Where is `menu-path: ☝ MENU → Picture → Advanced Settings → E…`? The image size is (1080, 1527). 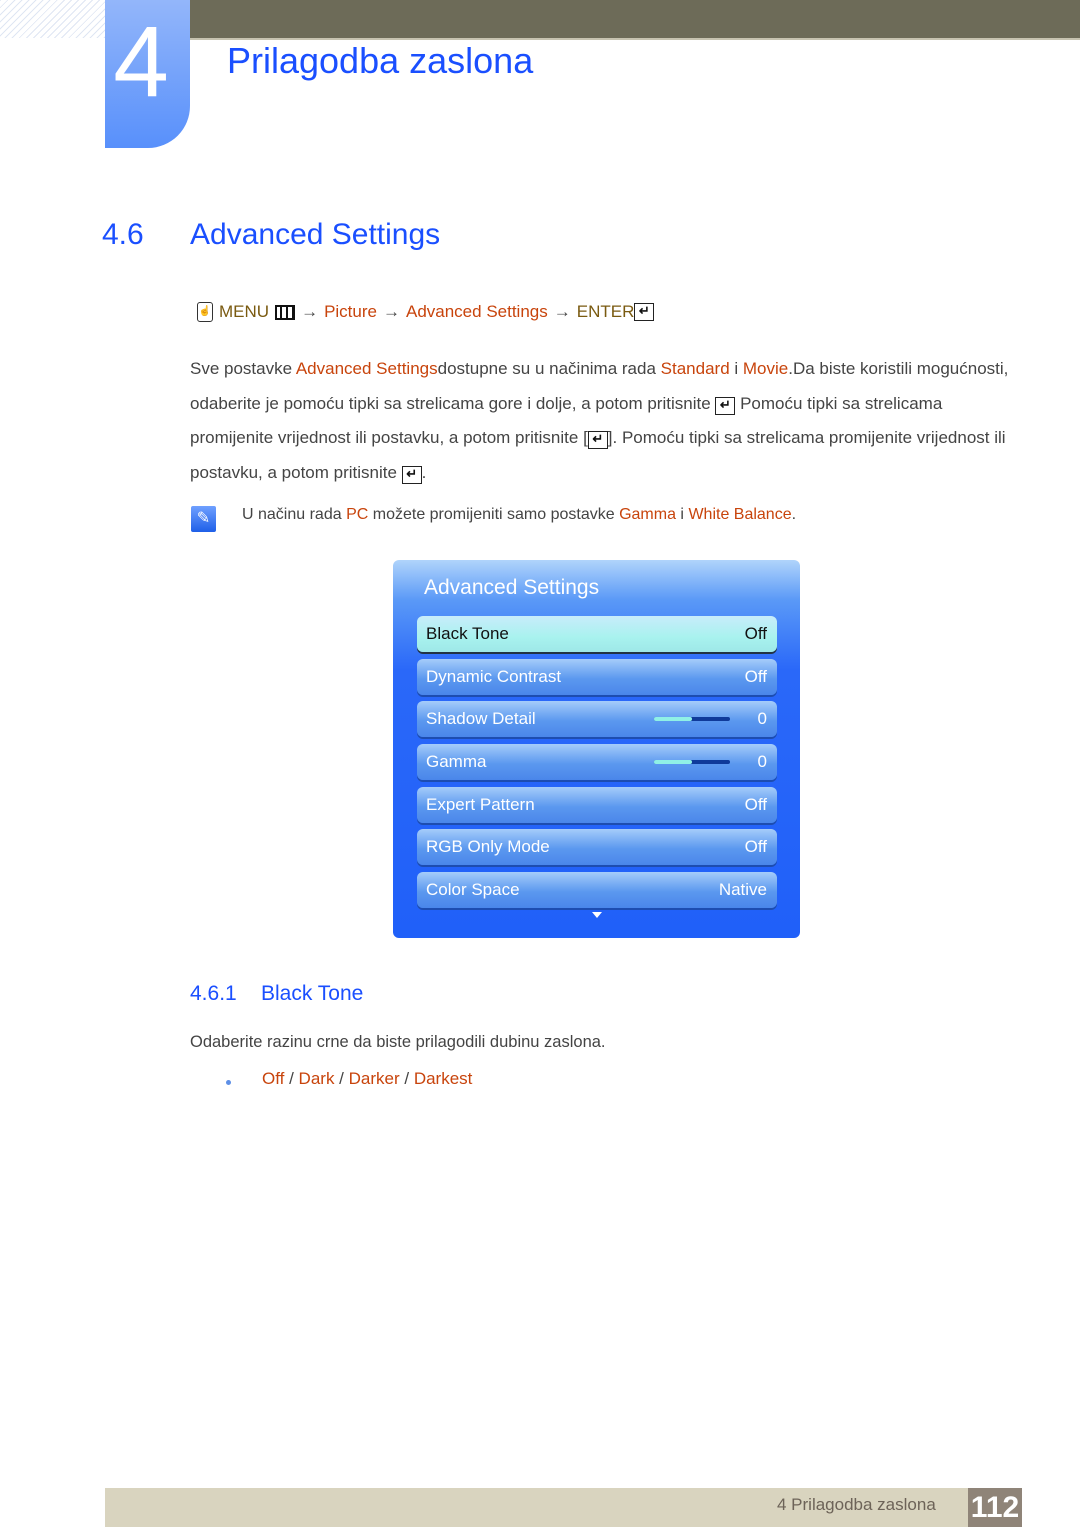
menu-path: ☝ MENU → Picture → Advanced Settings → E… is located at coordinates (426, 312).